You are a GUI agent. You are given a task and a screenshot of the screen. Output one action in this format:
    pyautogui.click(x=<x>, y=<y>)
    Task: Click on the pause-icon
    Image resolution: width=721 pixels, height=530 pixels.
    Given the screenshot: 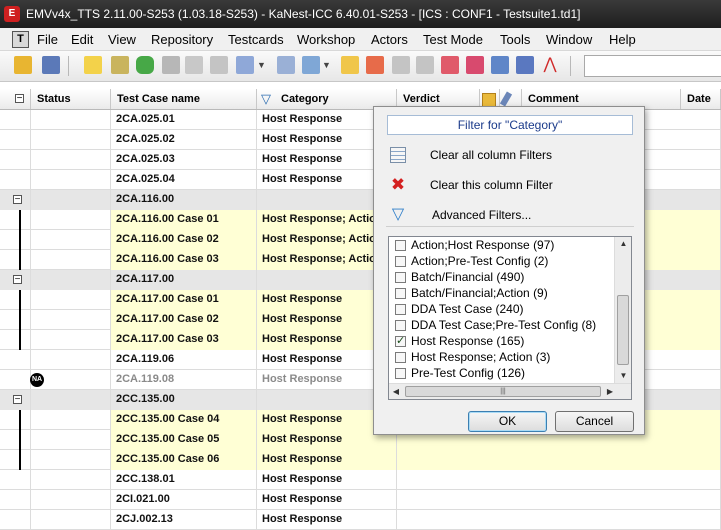 What is the action you would take?
    pyautogui.click(x=401, y=65)
    